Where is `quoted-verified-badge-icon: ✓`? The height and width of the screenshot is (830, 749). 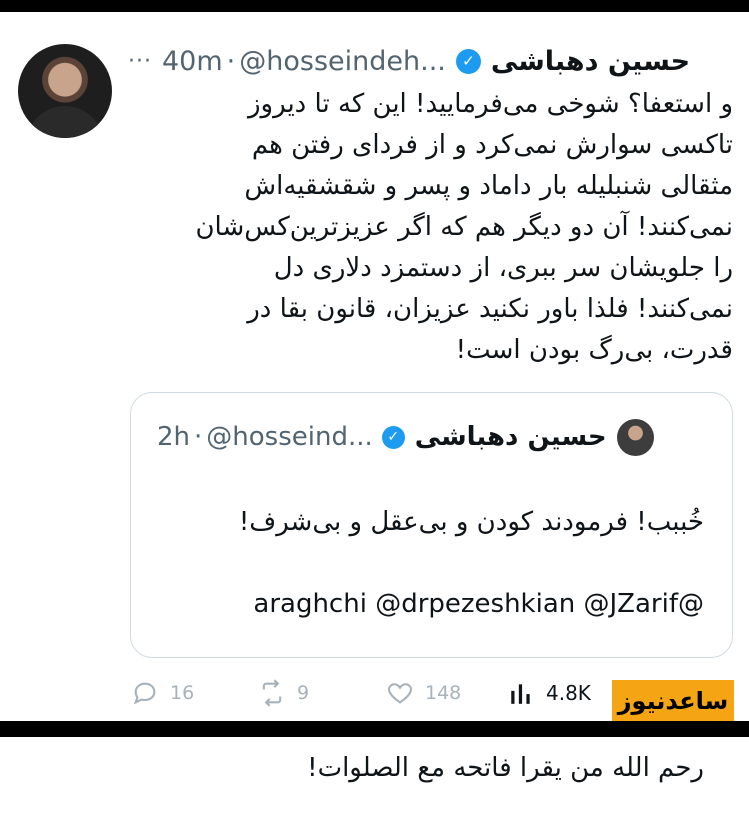 quoted-verified-badge-icon: ✓ is located at coordinates (393, 437).